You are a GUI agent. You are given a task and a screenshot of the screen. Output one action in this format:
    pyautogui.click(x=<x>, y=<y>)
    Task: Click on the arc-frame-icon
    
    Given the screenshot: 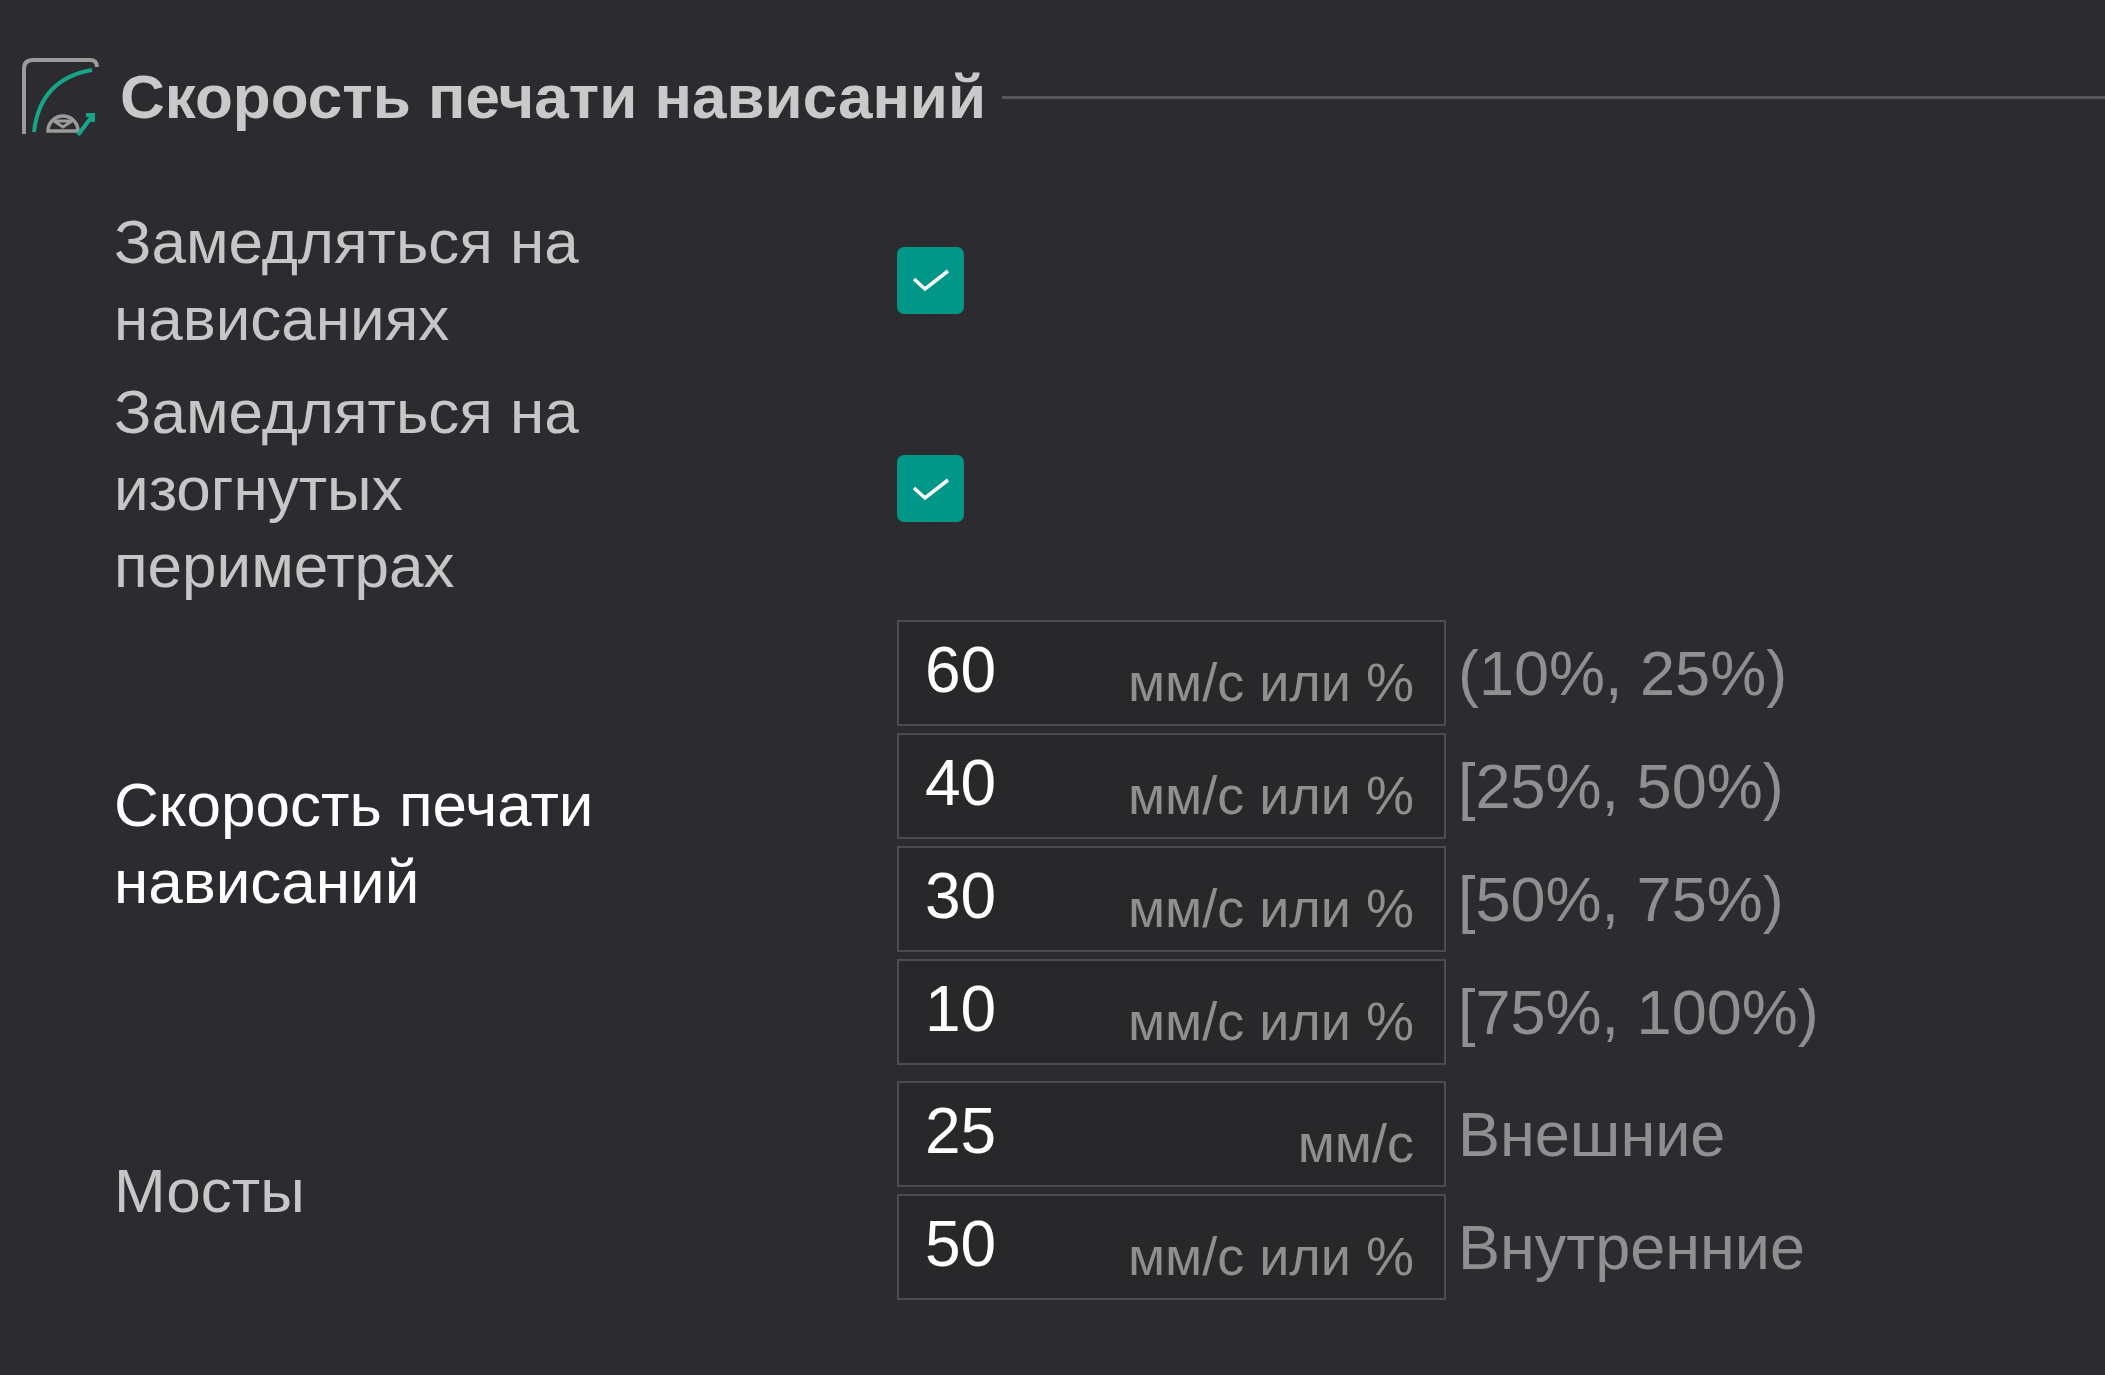 What is the action you would take?
    pyautogui.click(x=60, y=97)
    